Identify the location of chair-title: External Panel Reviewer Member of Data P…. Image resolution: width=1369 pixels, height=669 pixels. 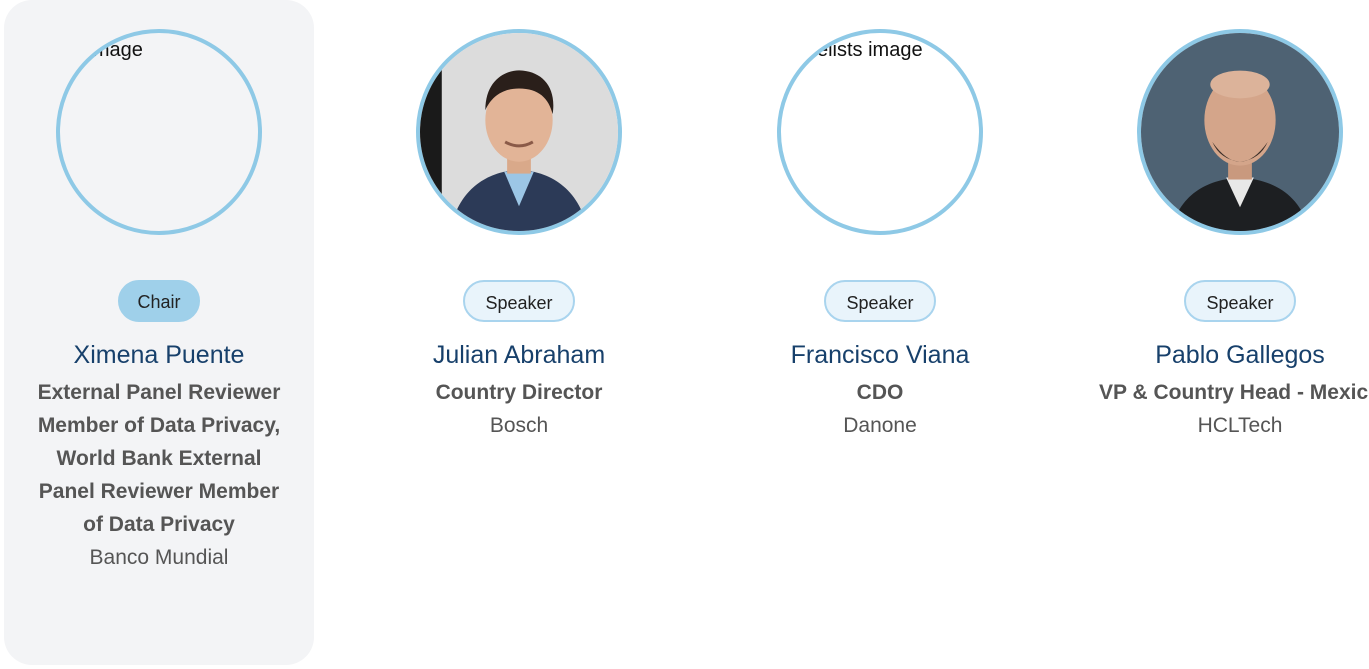
(159, 458).